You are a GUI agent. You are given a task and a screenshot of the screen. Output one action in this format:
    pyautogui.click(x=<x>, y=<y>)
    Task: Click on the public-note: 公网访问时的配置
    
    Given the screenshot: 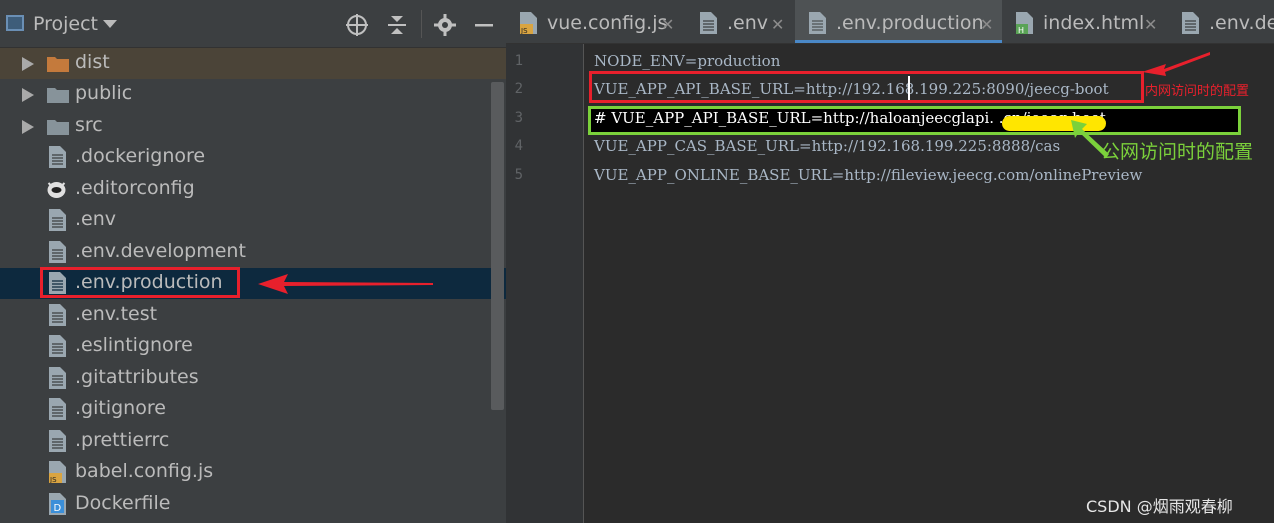 What is the action you would take?
    pyautogui.click(x=1177, y=152)
    